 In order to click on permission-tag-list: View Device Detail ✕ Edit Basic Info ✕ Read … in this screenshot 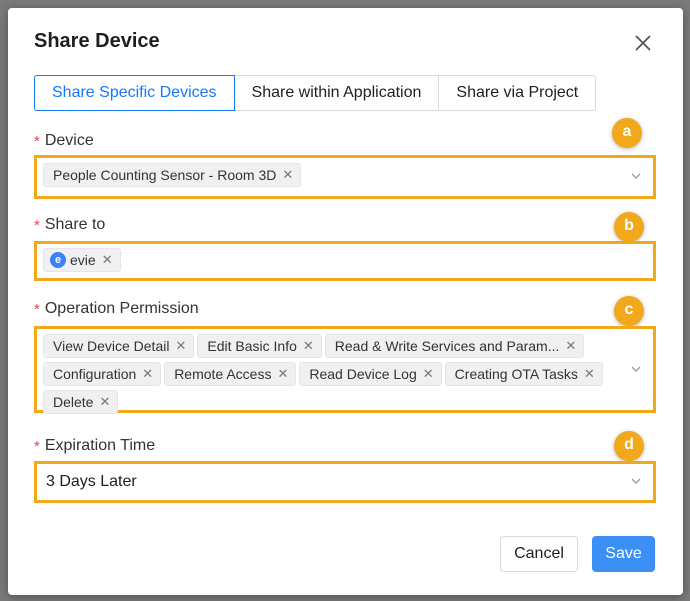, I will do `click(345, 371)`.